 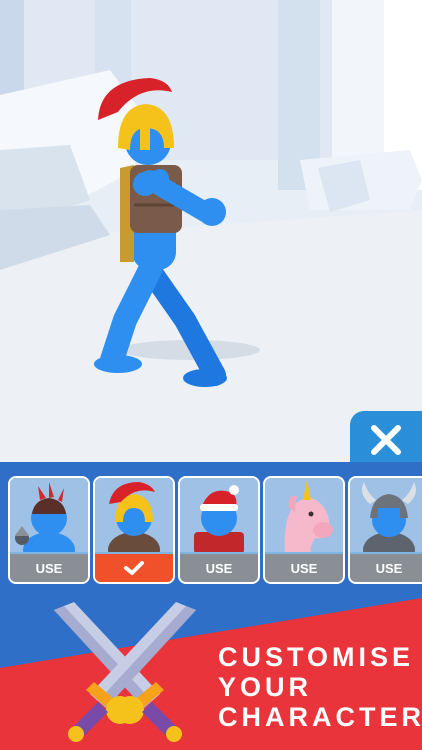 What do you see at coordinates (125, 672) in the screenshot?
I see `crossed-swords-icon` at bounding box center [125, 672].